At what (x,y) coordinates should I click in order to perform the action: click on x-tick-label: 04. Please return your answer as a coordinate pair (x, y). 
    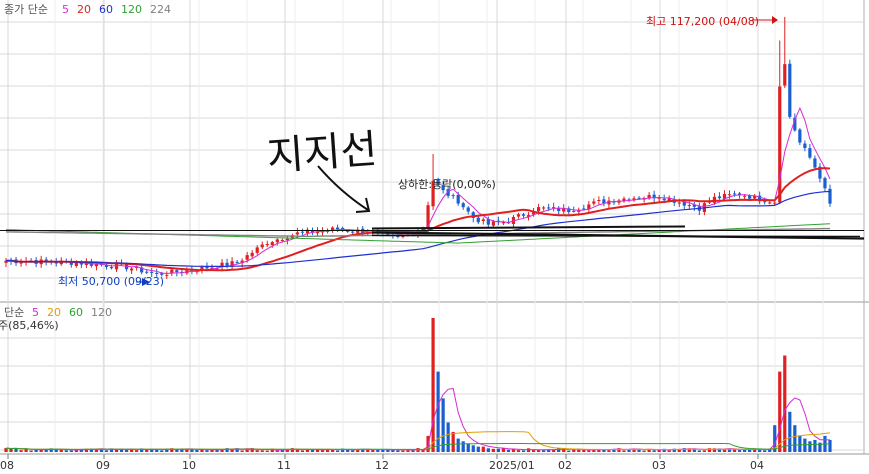
    Looking at the image, I should click on (757, 465).